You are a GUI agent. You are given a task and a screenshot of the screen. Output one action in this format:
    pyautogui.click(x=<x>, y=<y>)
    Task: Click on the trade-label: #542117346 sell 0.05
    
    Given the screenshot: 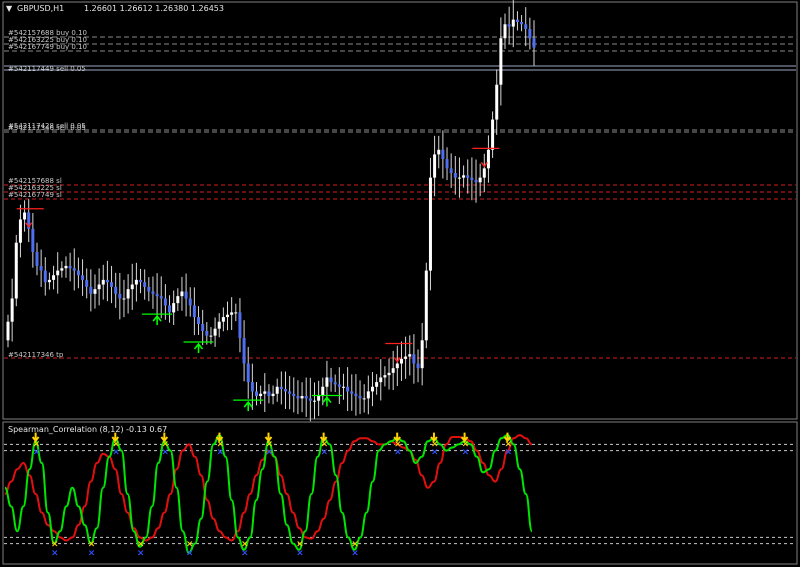 What is the action you would take?
    pyautogui.click(x=47, y=128)
    